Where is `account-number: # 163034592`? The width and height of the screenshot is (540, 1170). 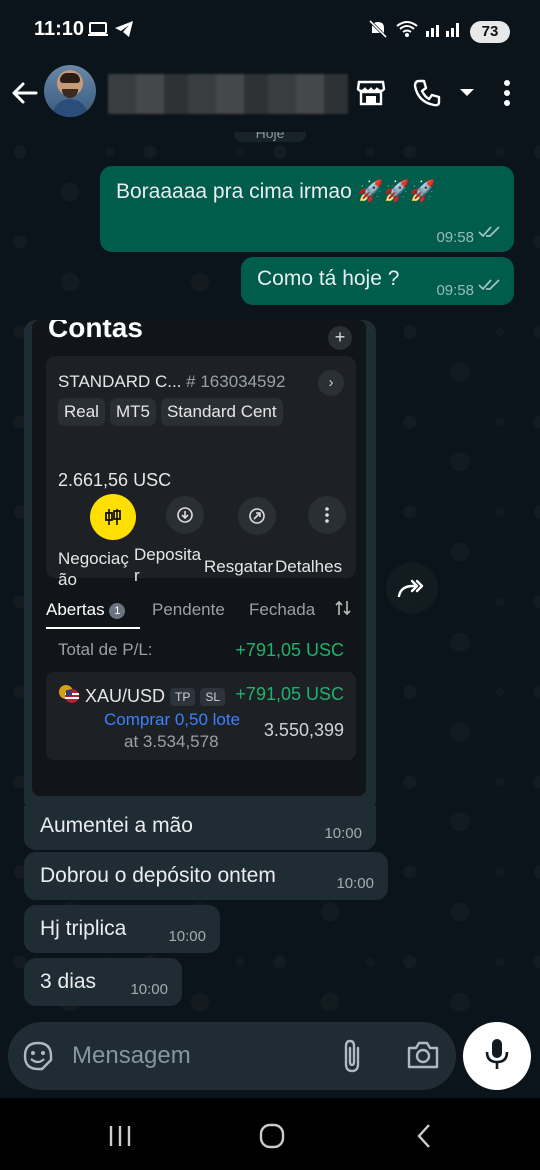
account-number: # 163034592 is located at coordinates (236, 381).